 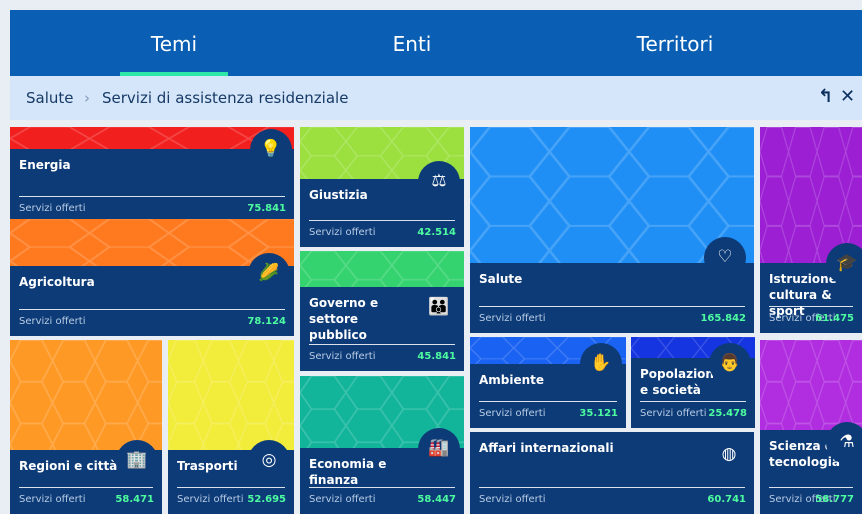 What do you see at coordinates (269, 274) in the screenshot?
I see `corn-icon: 🌽` at bounding box center [269, 274].